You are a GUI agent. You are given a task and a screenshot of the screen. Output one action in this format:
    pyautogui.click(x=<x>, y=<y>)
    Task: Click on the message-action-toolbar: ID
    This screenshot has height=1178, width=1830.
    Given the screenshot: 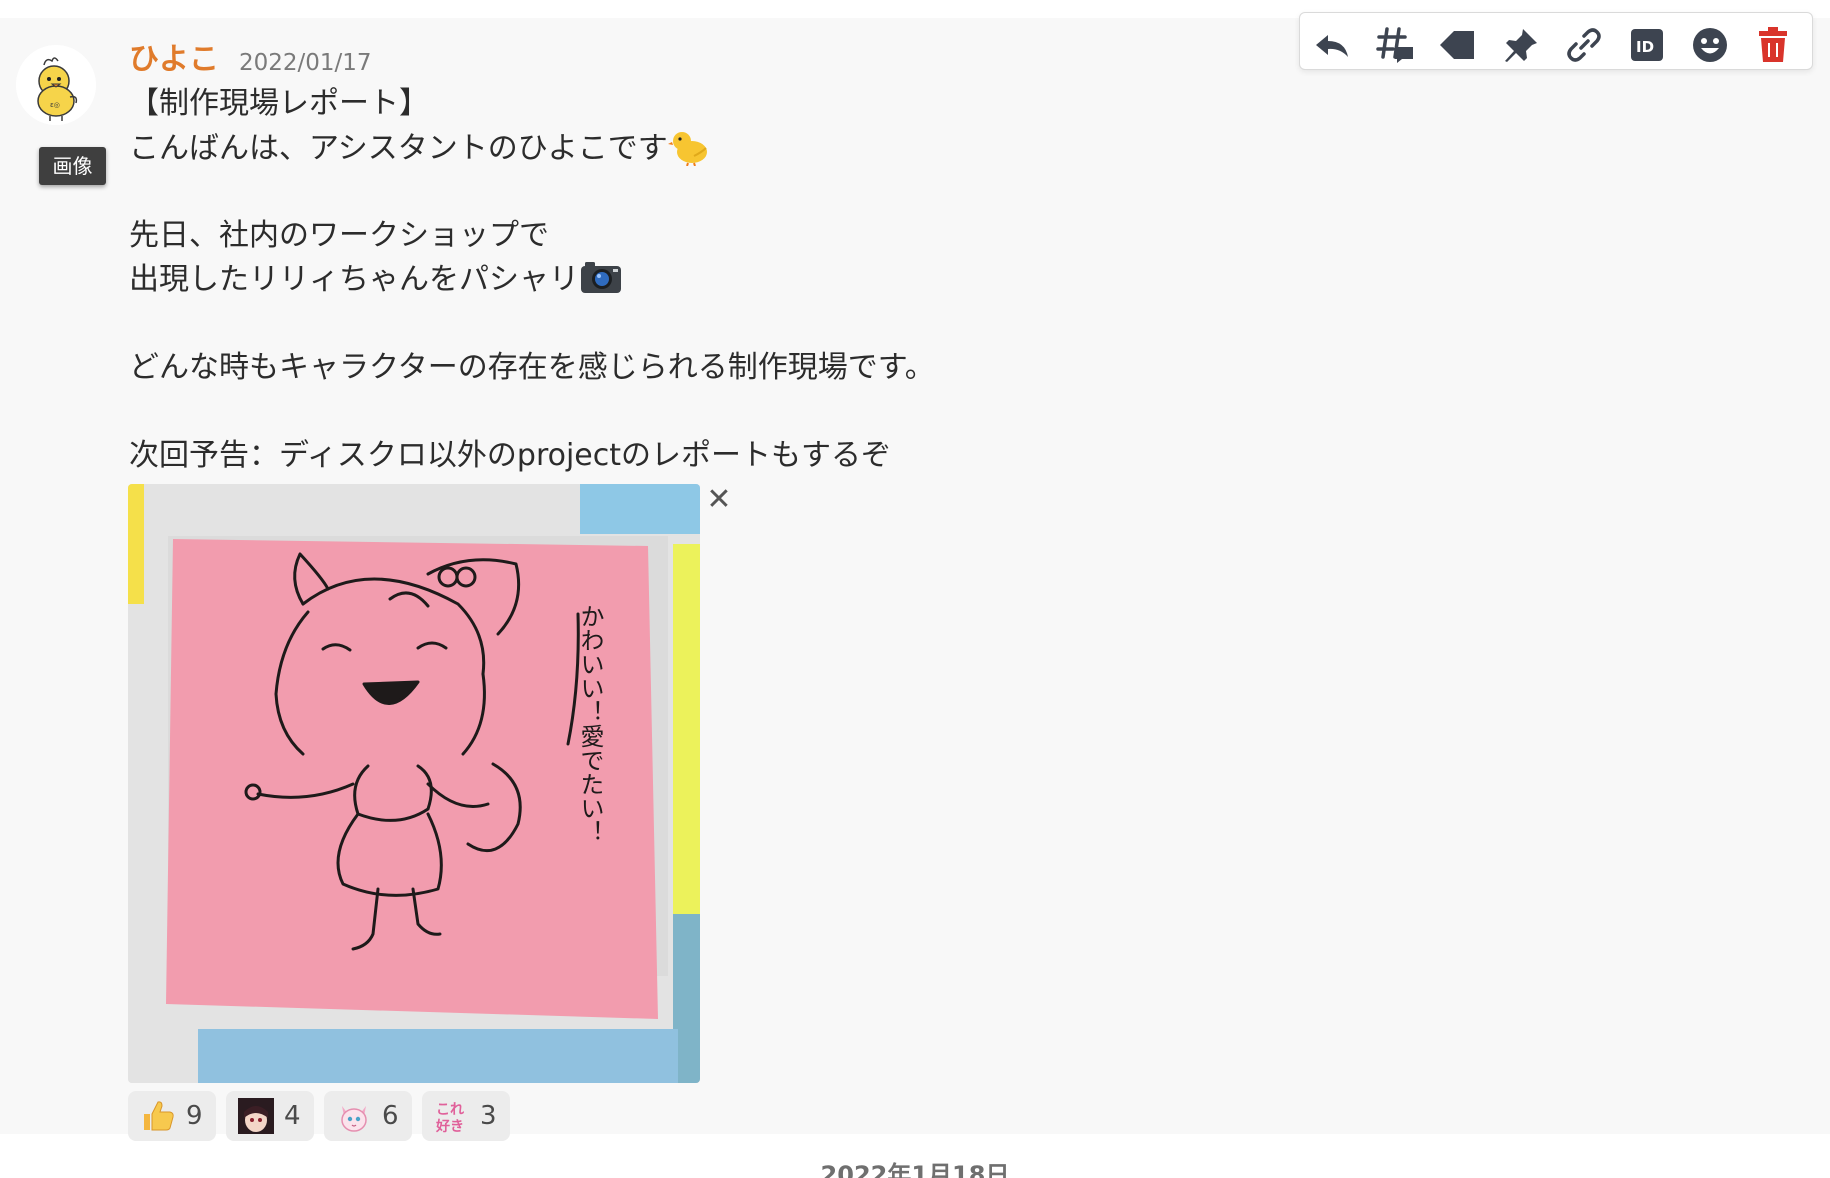 What is the action you would take?
    pyautogui.click(x=1556, y=41)
    